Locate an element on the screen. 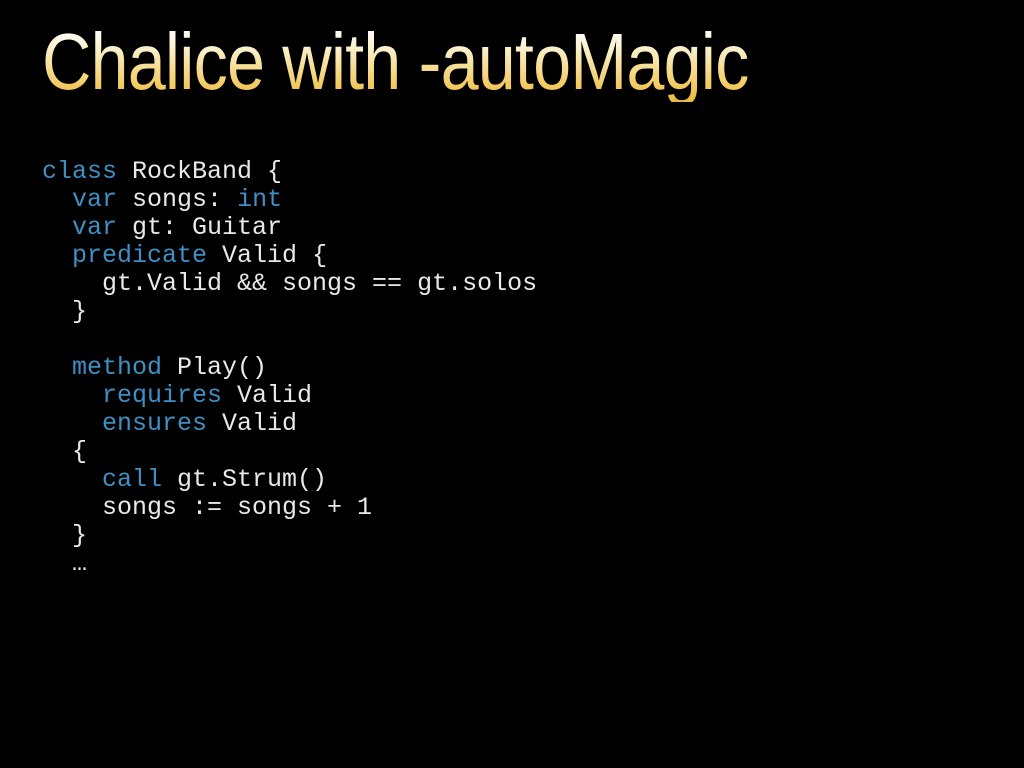 The height and width of the screenshot is (768, 1024). code-line: { is located at coordinates (289, 452).